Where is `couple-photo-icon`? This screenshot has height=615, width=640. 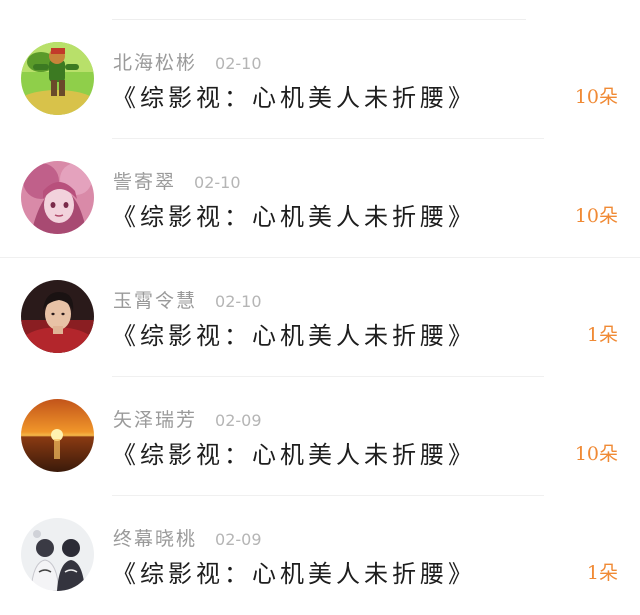 couple-photo-icon is located at coordinates (57, 554).